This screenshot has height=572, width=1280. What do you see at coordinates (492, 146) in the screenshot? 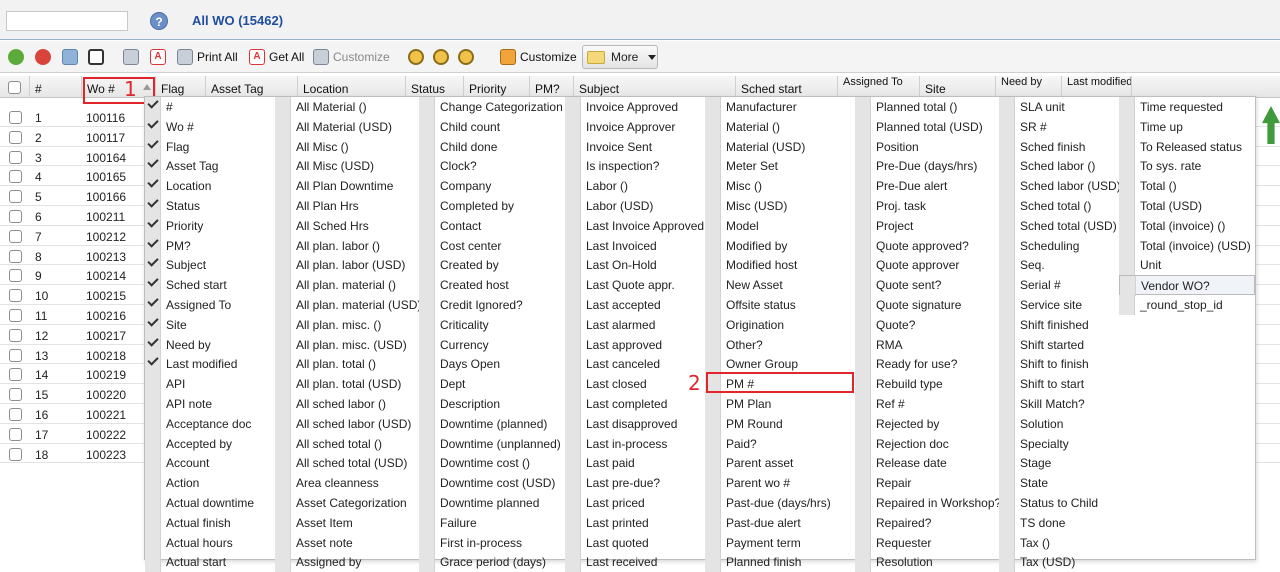
I see `menu-item: Child done` at bounding box center [492, 146].